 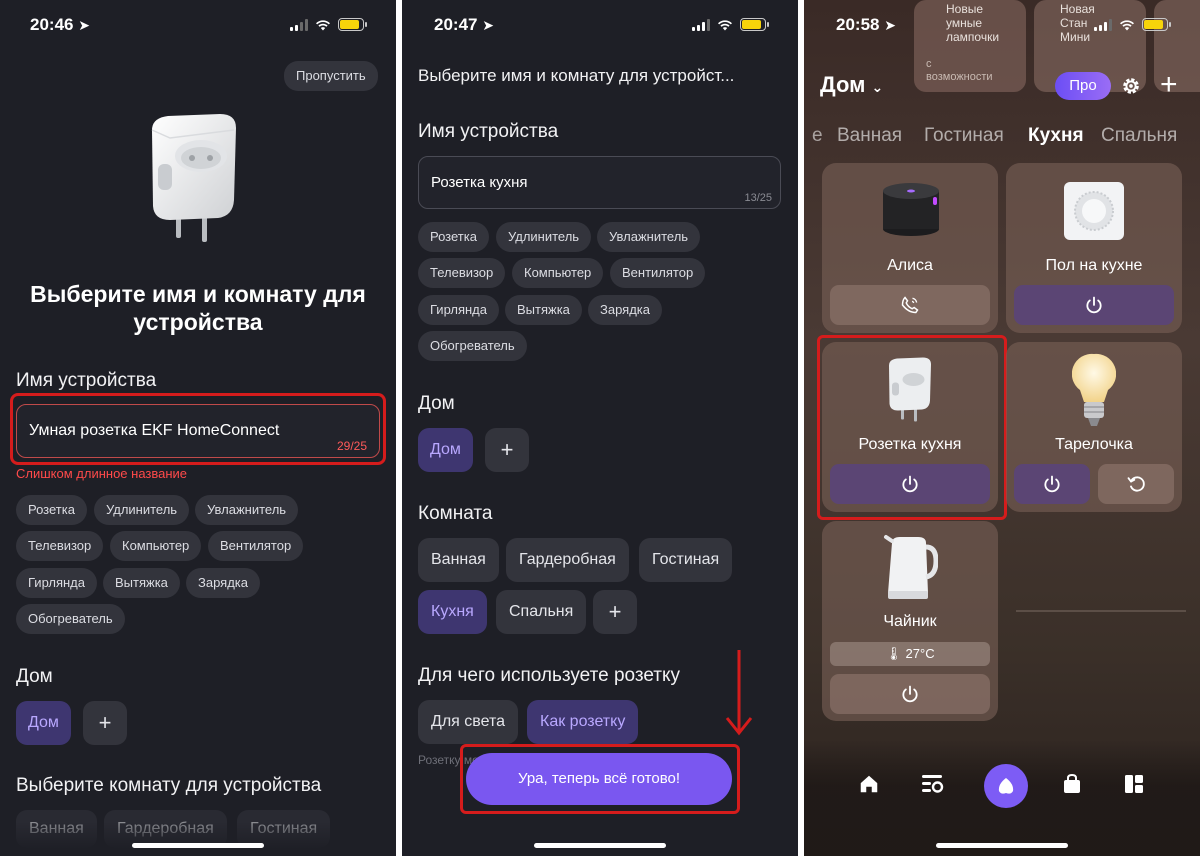 What do you see at coordinates (331, 76) in the screenshot?
I see `skip-button: Пропустить` at bounding box center [331, 76].